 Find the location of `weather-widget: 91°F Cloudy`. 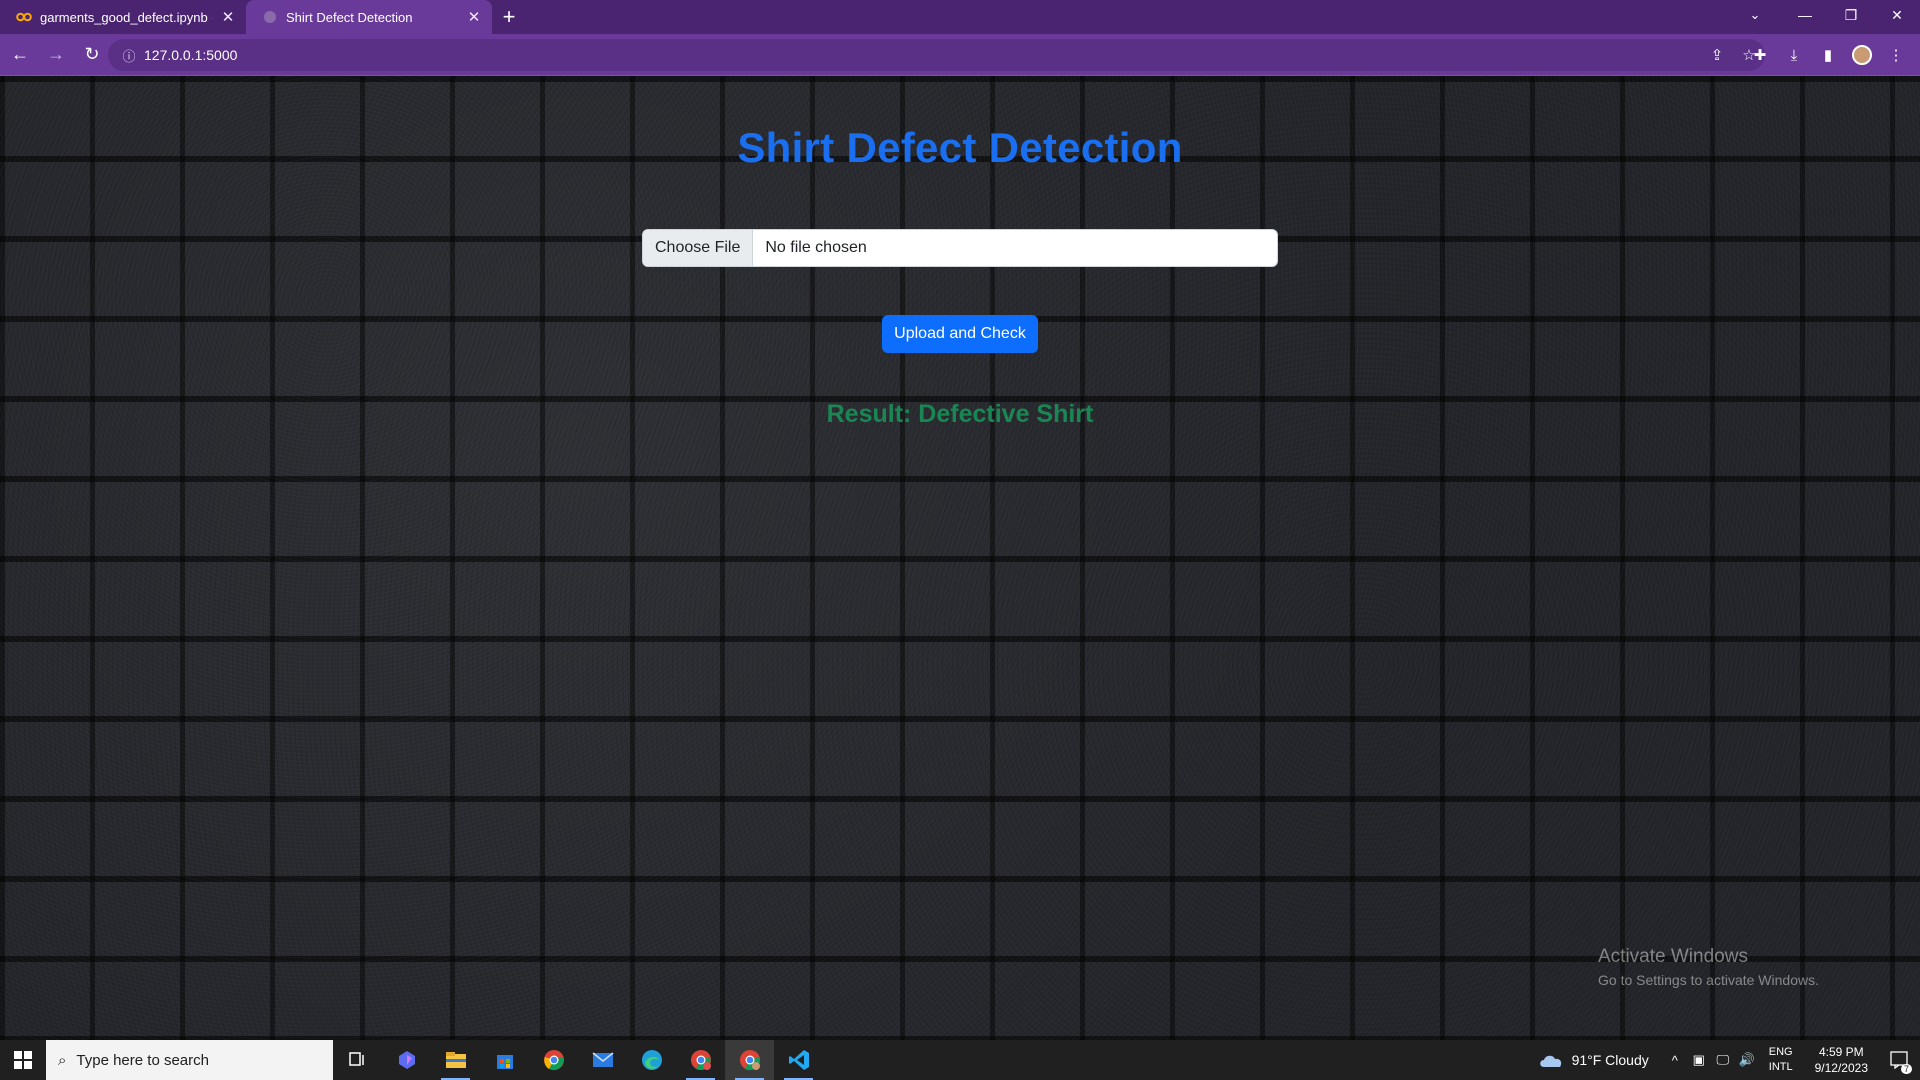

weather-widget: 91°F Cloudy is located at coordinates (1593, 1060).